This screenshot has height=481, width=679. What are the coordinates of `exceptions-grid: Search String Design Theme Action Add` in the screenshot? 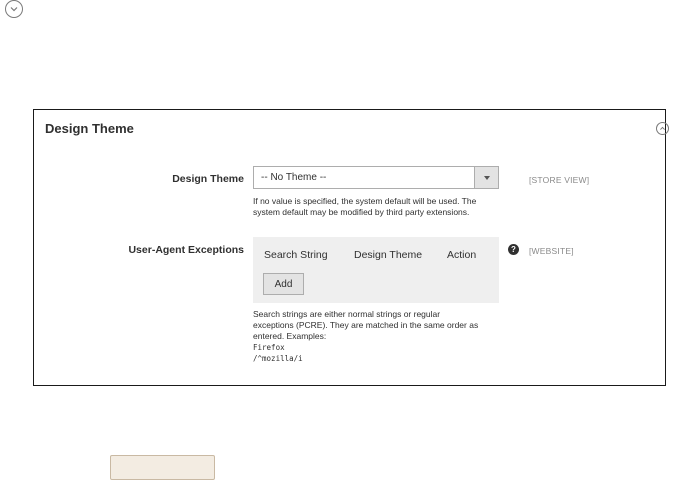 It's located at (376, 270).